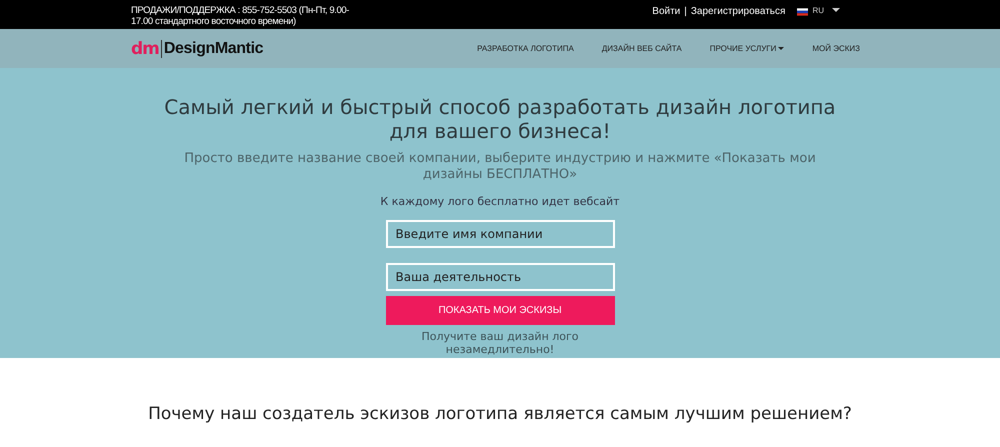 Image resolution: width=1000 pixels, height=447 pixels. What do you see at coordinates (240, 16) in the screenshot?
I see `support-text: ПРОДАЖИ/ПОДДЕРЖКА : 855-752-5503 (Пн-Пт, 9.00-17.00 стандартного восточного времени)` at bounding box center [240, 16].